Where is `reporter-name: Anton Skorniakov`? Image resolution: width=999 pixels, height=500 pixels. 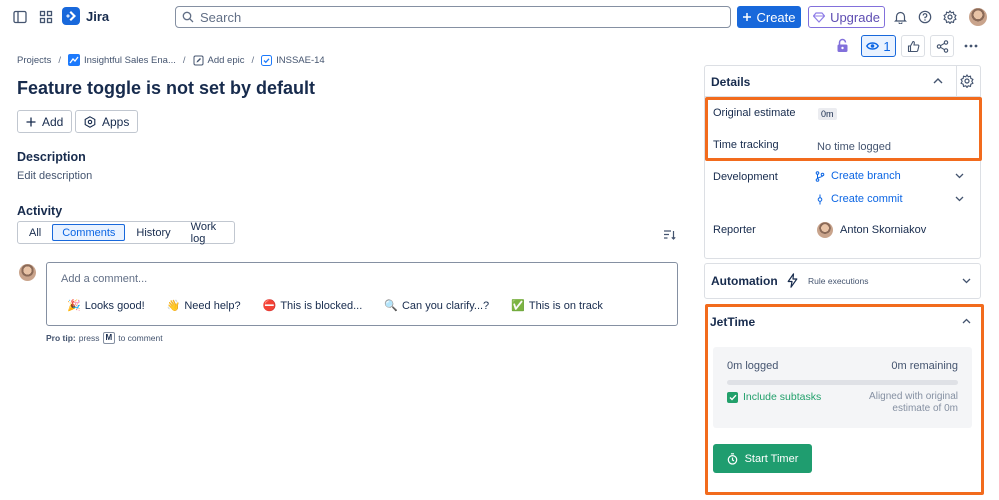 reporter-name: Anton Skorniakov is located at coordinates (883, 230).